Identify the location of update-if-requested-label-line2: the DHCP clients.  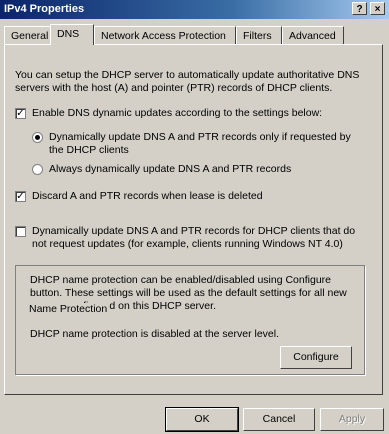
(89, 150).